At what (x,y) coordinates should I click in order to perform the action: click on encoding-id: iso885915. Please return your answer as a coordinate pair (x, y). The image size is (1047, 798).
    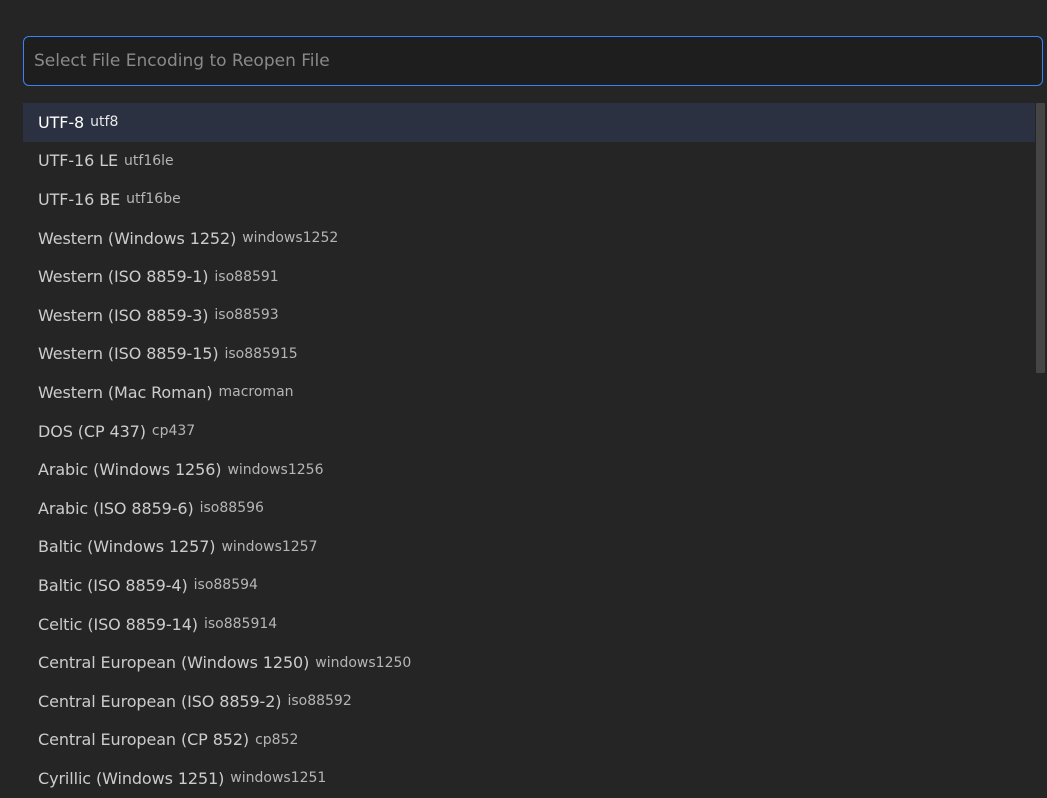
    Looking at the image, I should click on (261, 353).